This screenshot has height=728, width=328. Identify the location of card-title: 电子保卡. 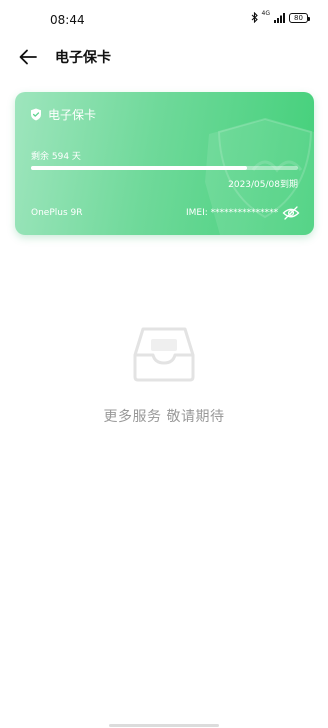
(72, 115).